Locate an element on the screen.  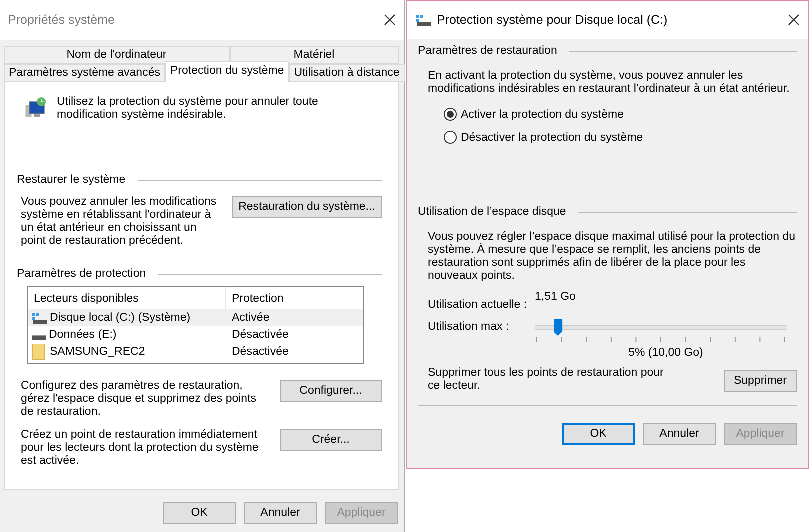
radio-option: Activer la protection du système is located at coordinates (620, 114).